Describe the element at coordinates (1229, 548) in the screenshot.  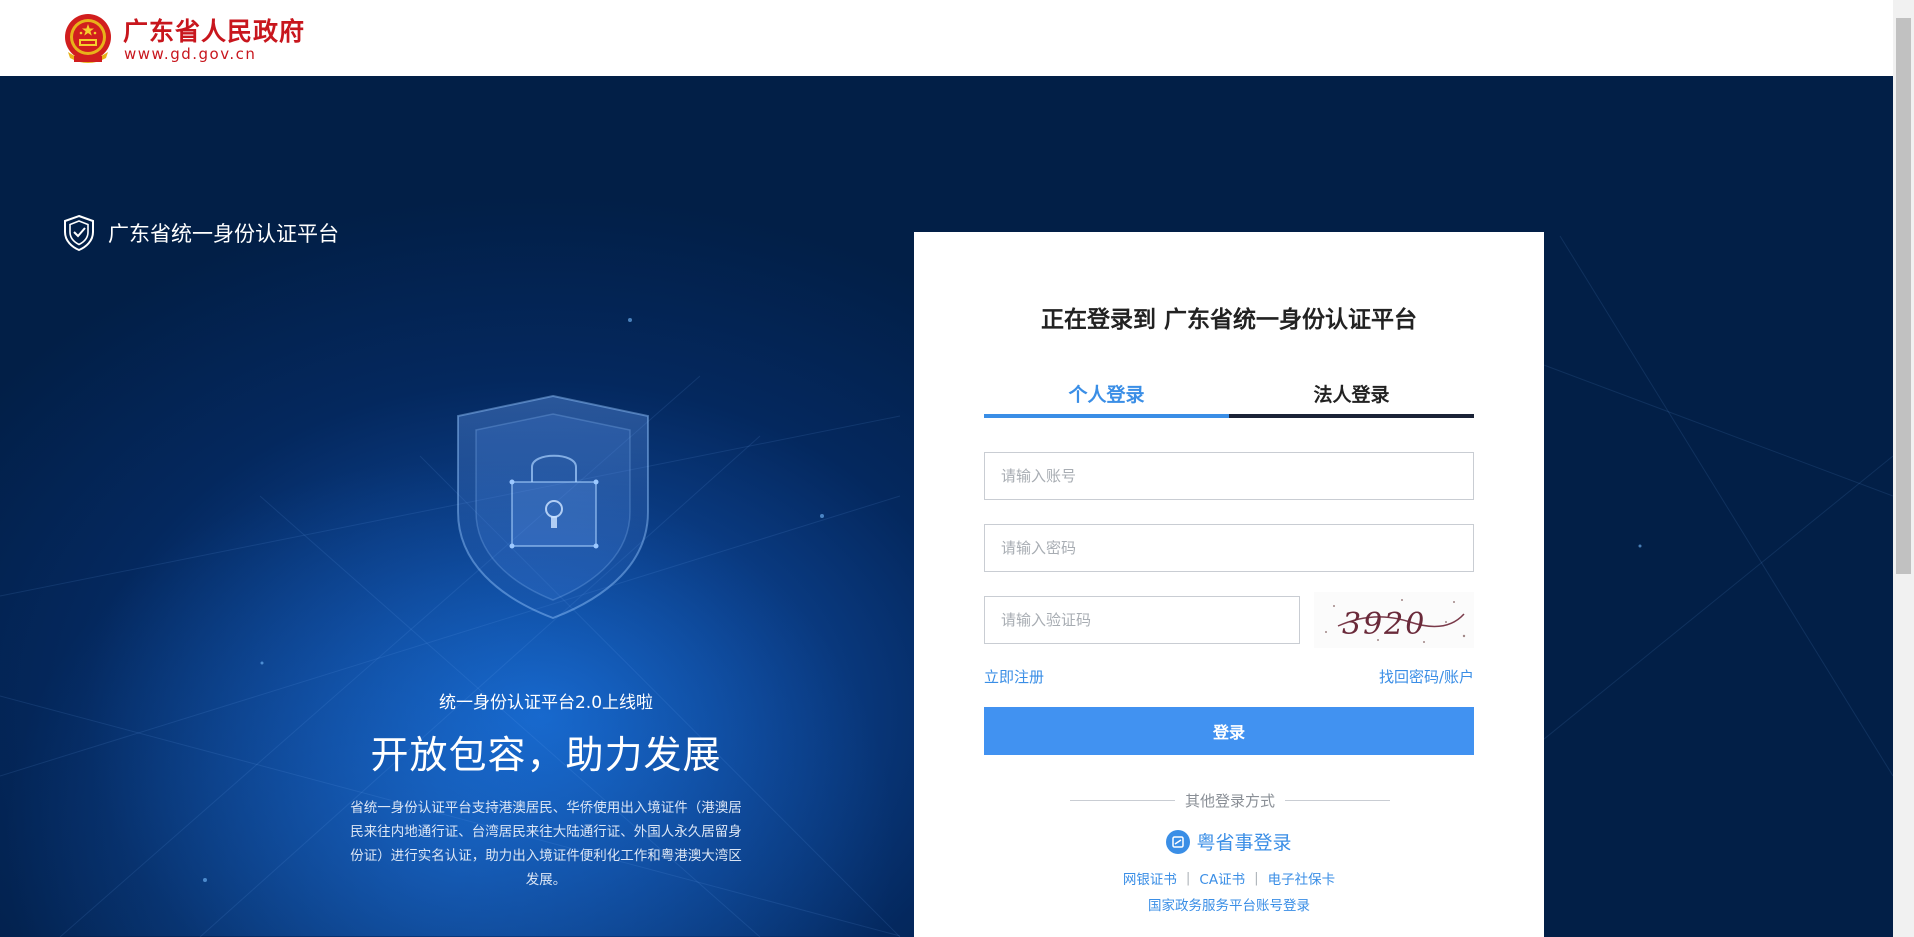
I see `password-input` at that location.